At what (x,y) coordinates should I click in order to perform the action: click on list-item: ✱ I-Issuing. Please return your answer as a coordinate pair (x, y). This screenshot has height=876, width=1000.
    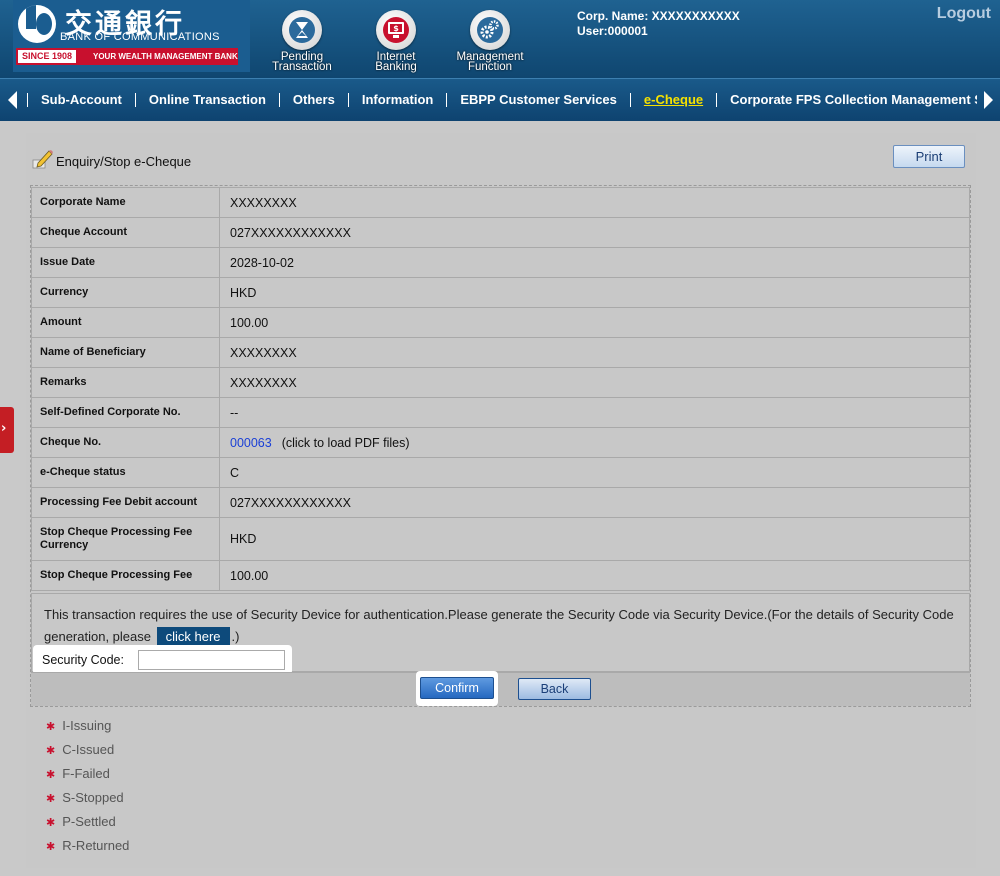
    Looking at the image, I should click on (79, 725).